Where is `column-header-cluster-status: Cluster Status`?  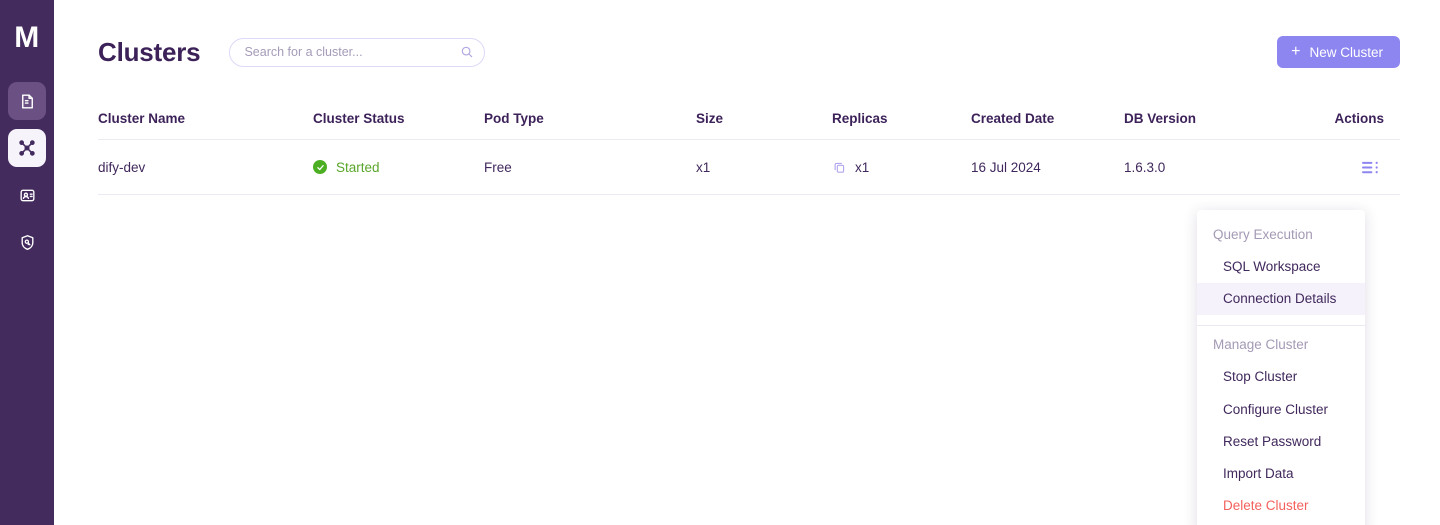
column-header-cluster-status: Cluster Status is located at coordinates (359, 118).